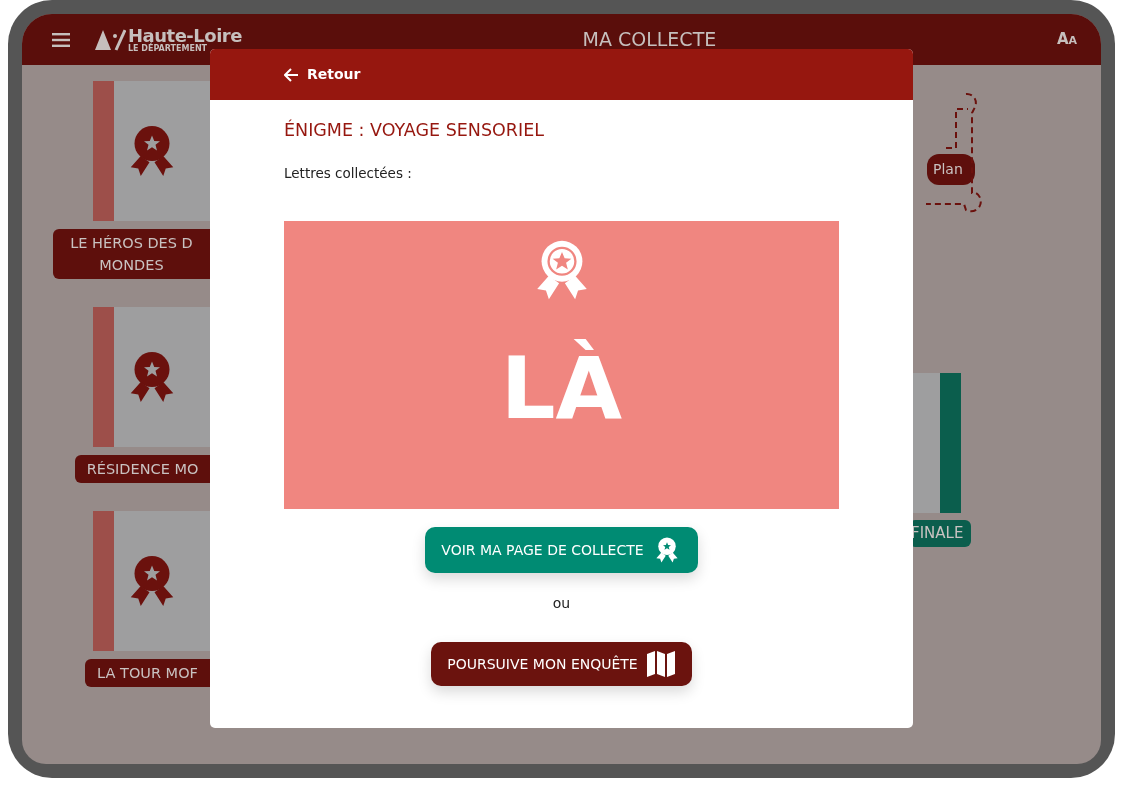  What do you see at coordinates (147, 673) in the screenshot?
I see `card-label: LA TOUR MOF` at bounding box center [147, 673].